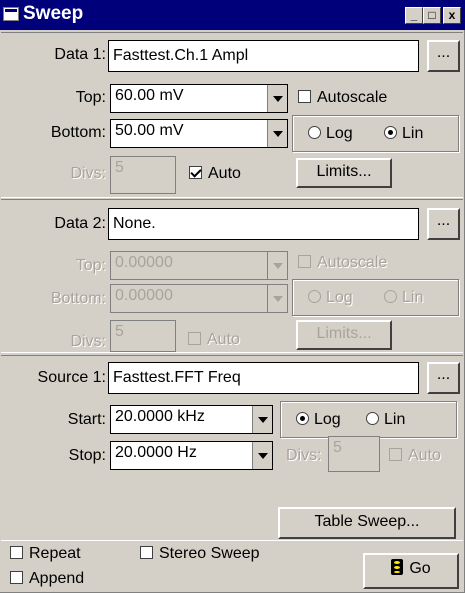 This screenshot has width=465, height=593. I want to click on append-checkbox: Append, so click(47, 579).